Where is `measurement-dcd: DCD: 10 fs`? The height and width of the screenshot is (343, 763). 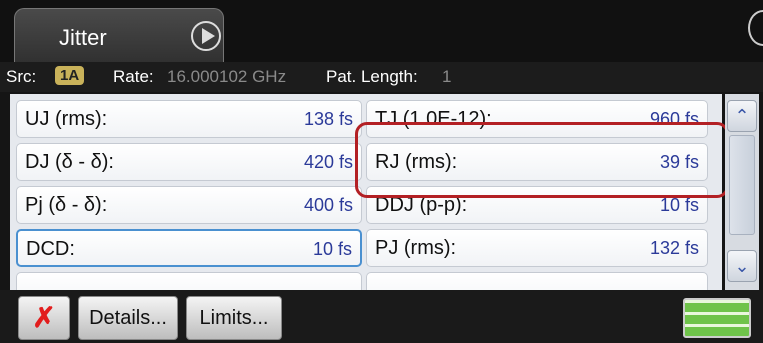 measurement-dcd: DCD: 10 fs is located at coordinates (189, 248).